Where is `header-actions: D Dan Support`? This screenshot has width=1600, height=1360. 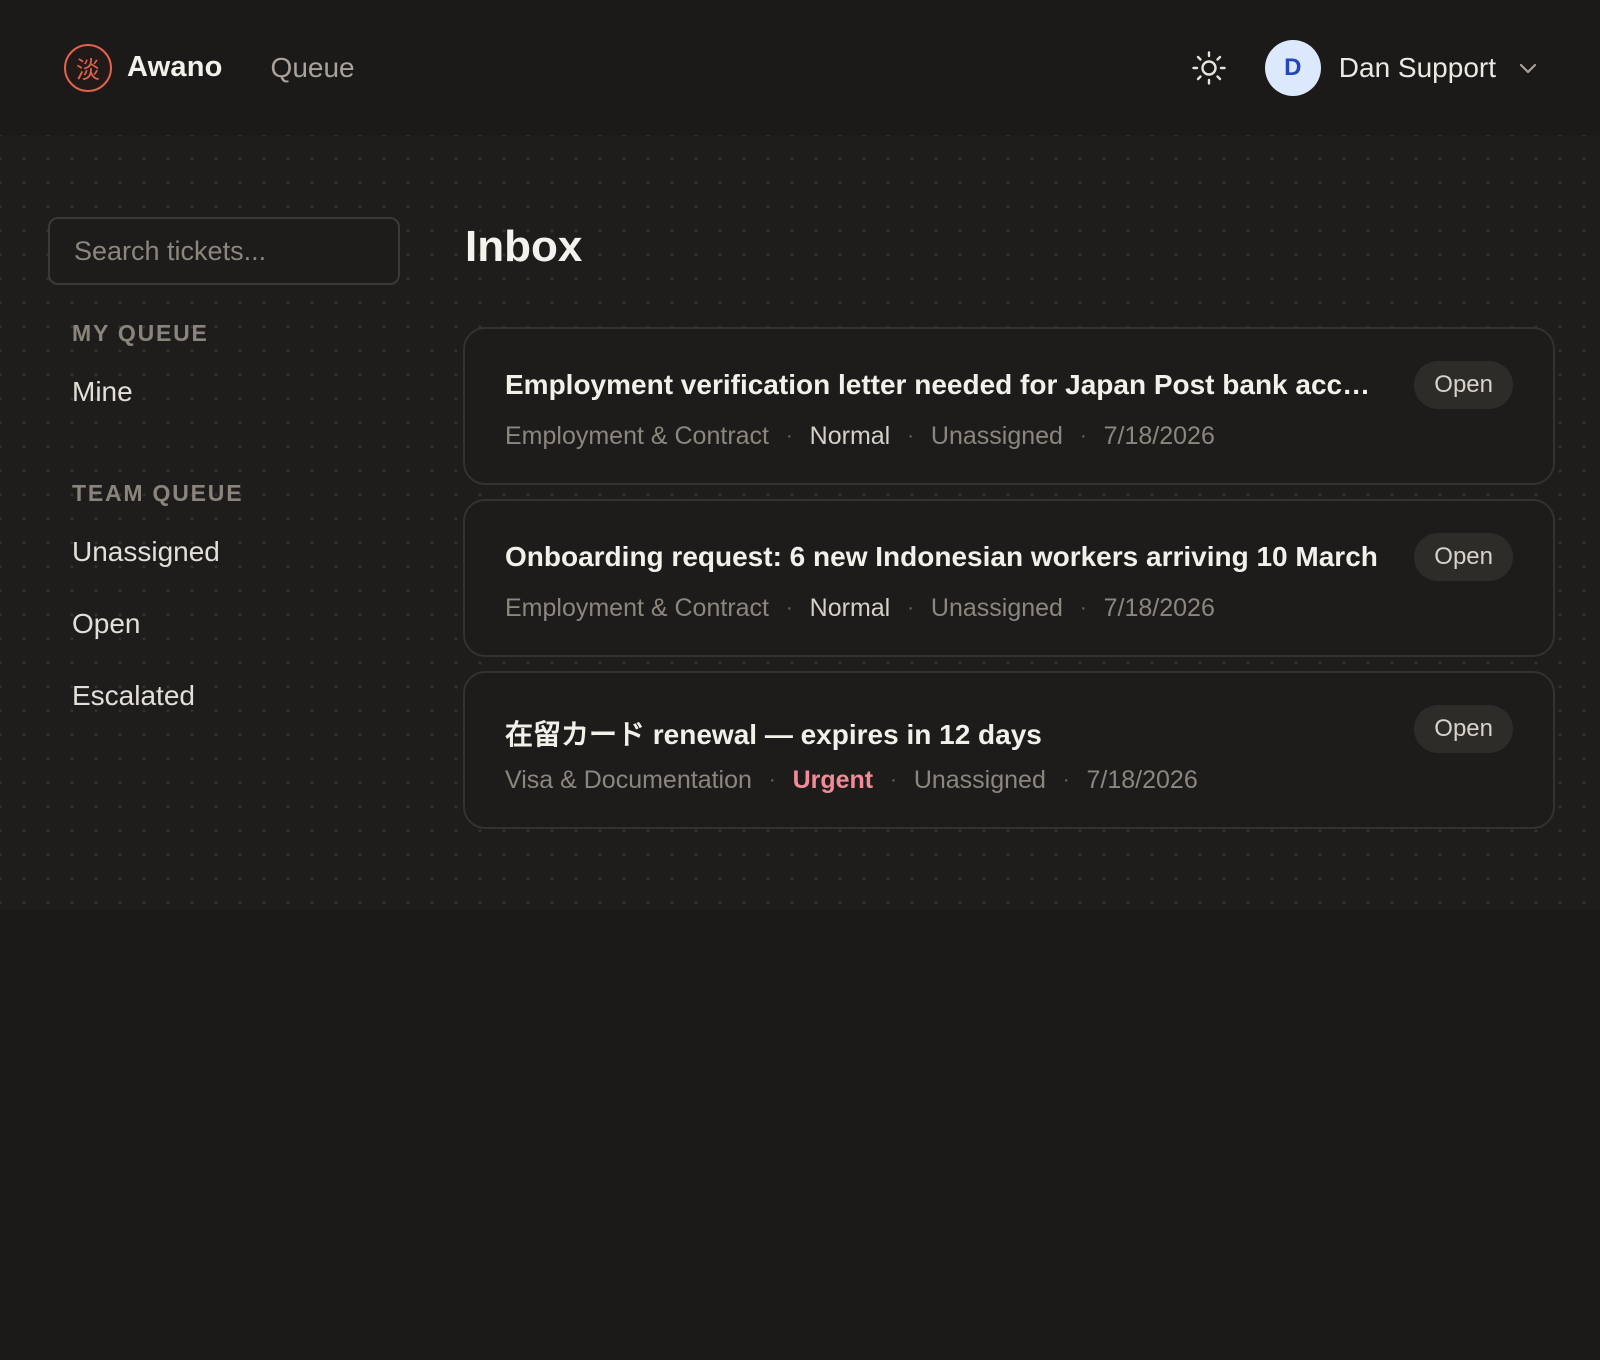 header-actions: D Dan Support is located at coordinates (1365, 67).